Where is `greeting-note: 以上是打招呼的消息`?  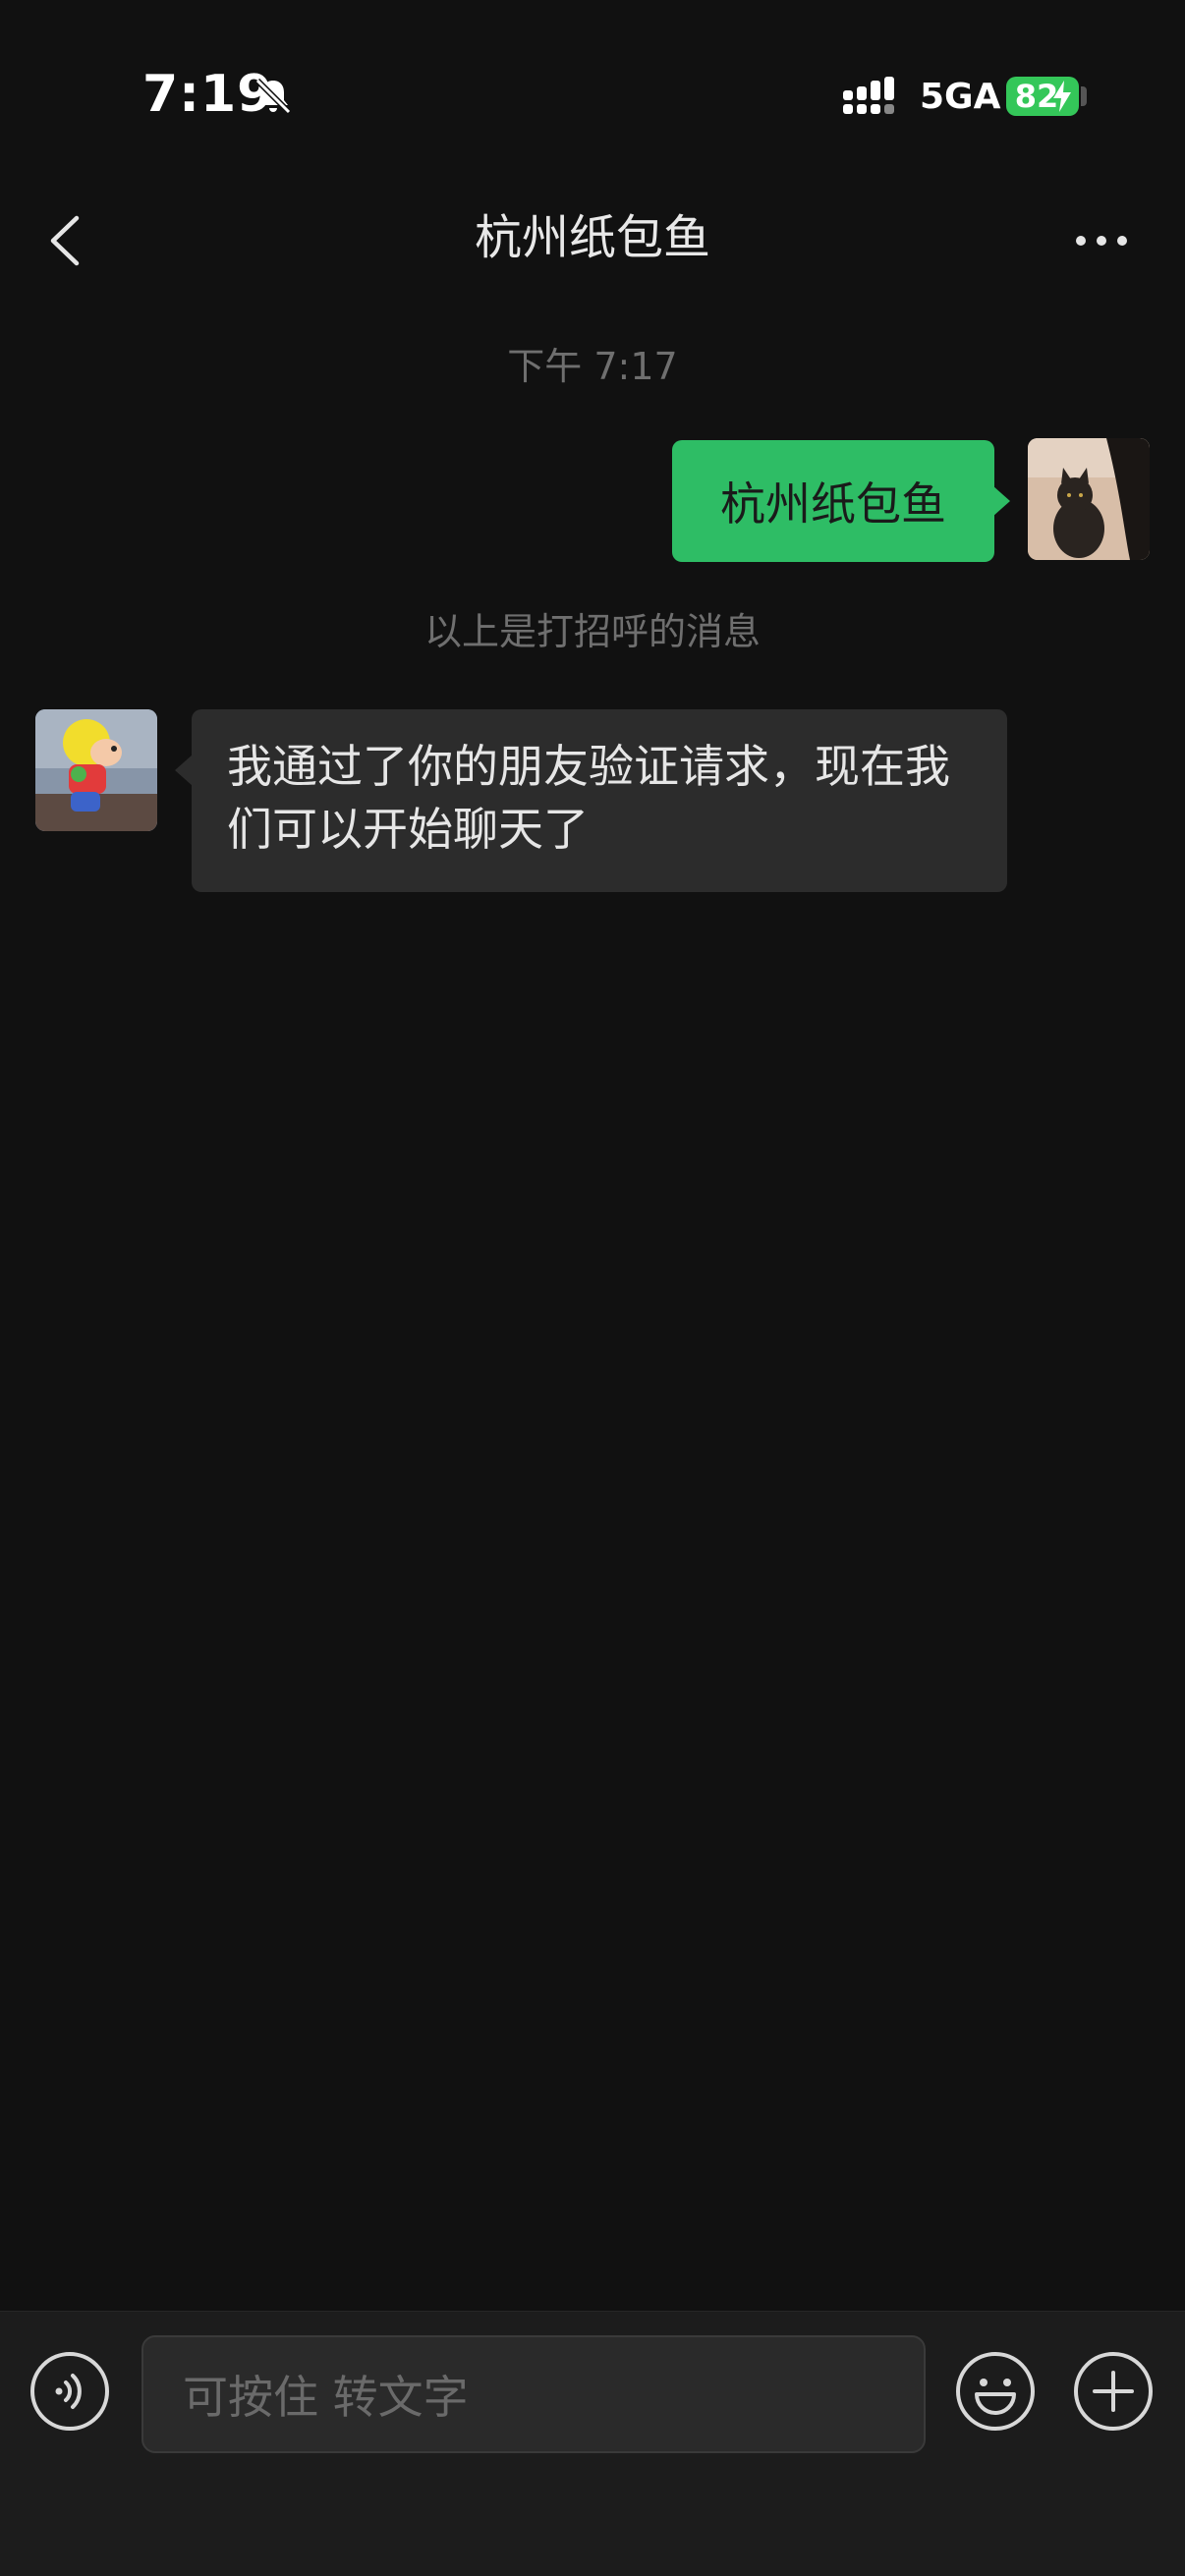
greeting-note: 以上是打招呼的消息 is located at coordinates (592, 631).